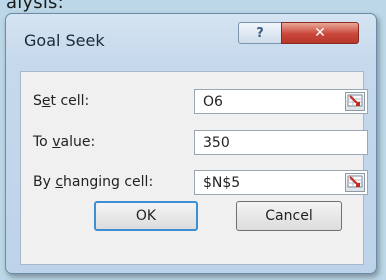  What do you see at coordinates (289, 216) in the screenshot?
I see `cancel-button: Cancel` at bounding box center [289, 216].